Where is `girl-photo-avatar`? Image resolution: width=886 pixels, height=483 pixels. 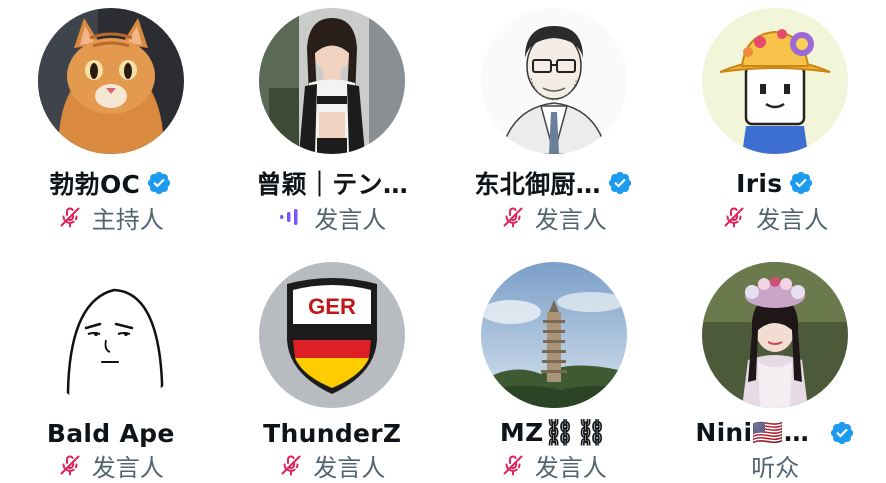
girl-photo-avatar is located at coordinates (332, 81).